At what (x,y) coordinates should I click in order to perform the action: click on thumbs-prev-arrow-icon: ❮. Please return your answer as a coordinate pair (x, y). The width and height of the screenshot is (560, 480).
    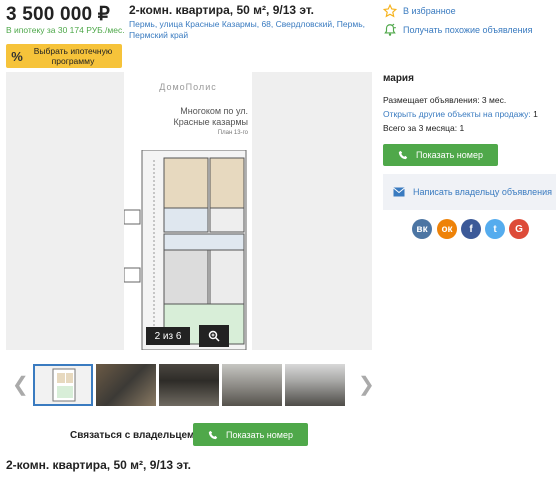
    Looking at the image, I should click on (20, 384).